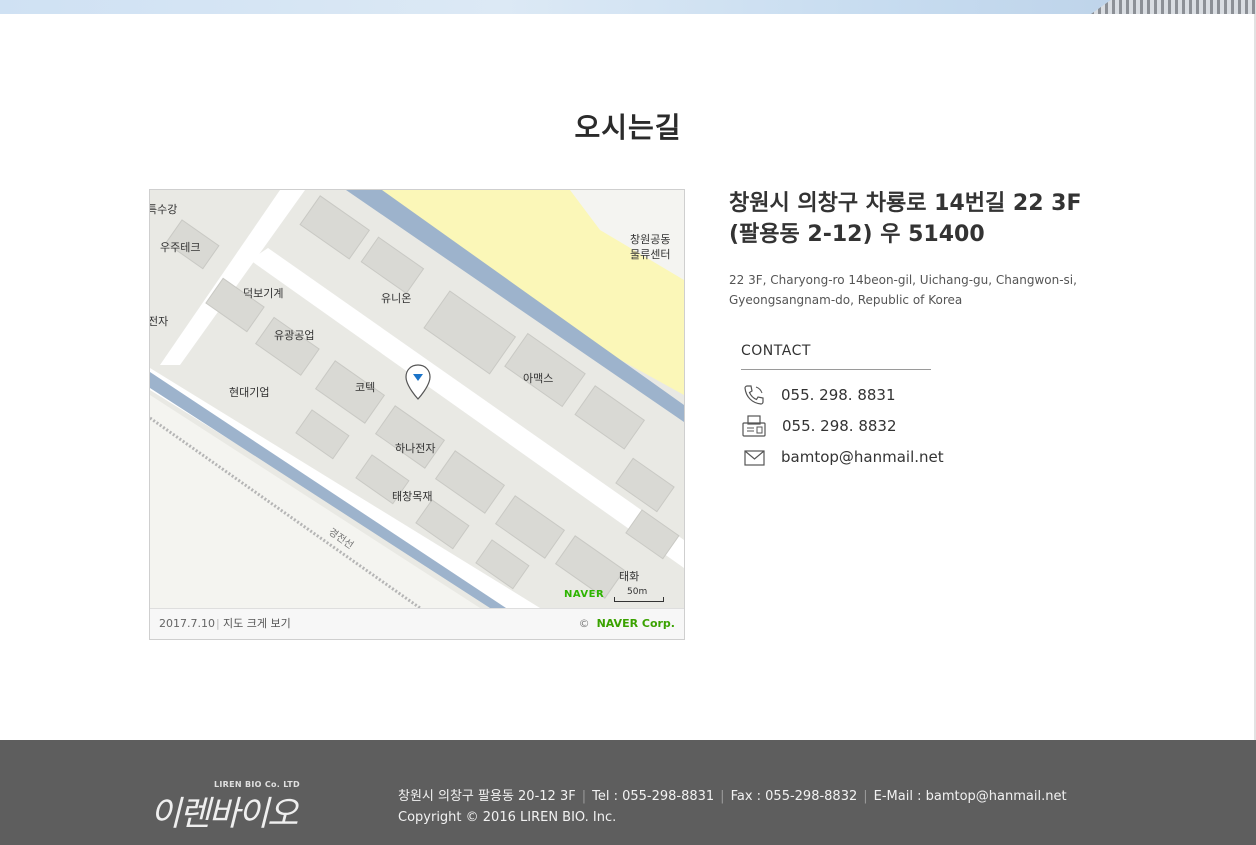 The width and height of the screenshot is (1256, 845). What do you see at coordinates (418, 382) in the screenshot?
I see `map-pin-icon` at bounding box center [418, 382].